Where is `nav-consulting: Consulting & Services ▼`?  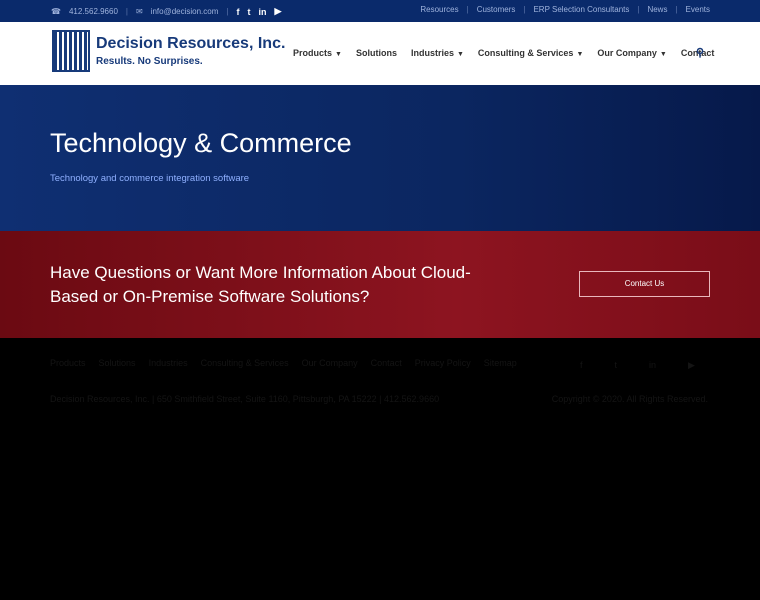 nav-consulting: Consulting & Services ▼ is located at coordinates (530, 53).